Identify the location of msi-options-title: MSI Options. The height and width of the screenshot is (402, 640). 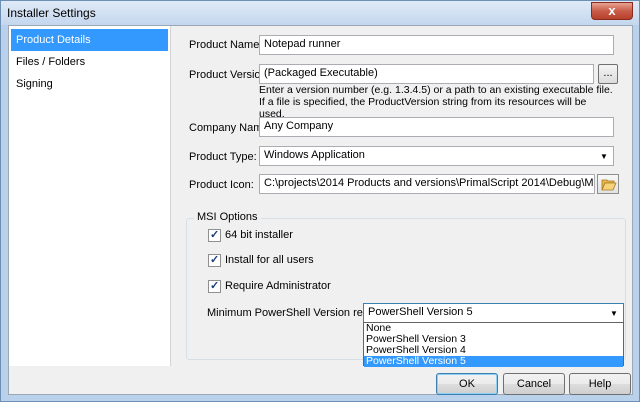
(227, 217).